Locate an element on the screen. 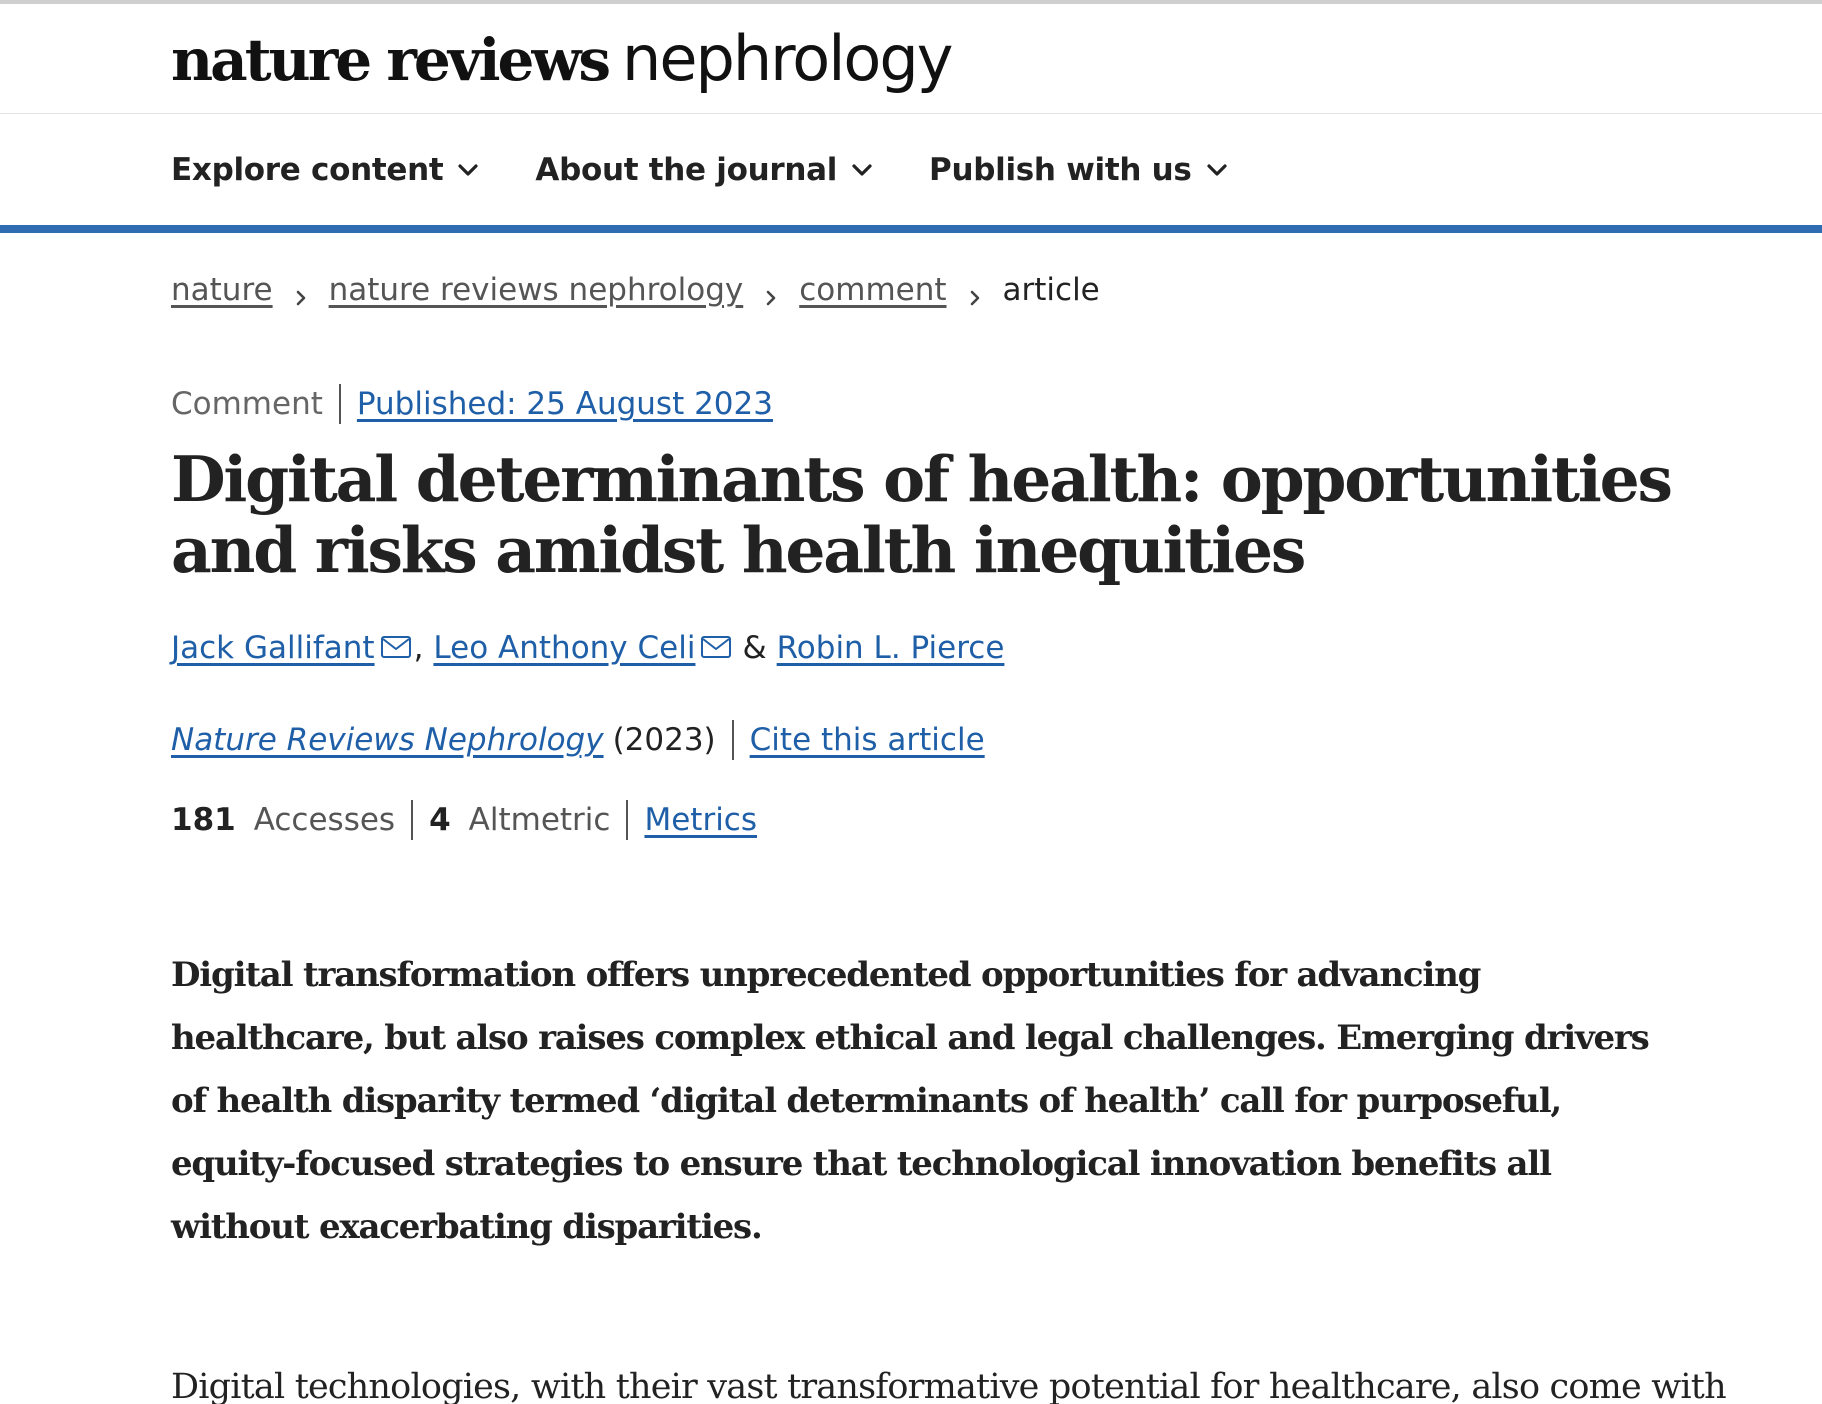  logo-nature-reviews: nature reviews is located at coordinates (391, 60).